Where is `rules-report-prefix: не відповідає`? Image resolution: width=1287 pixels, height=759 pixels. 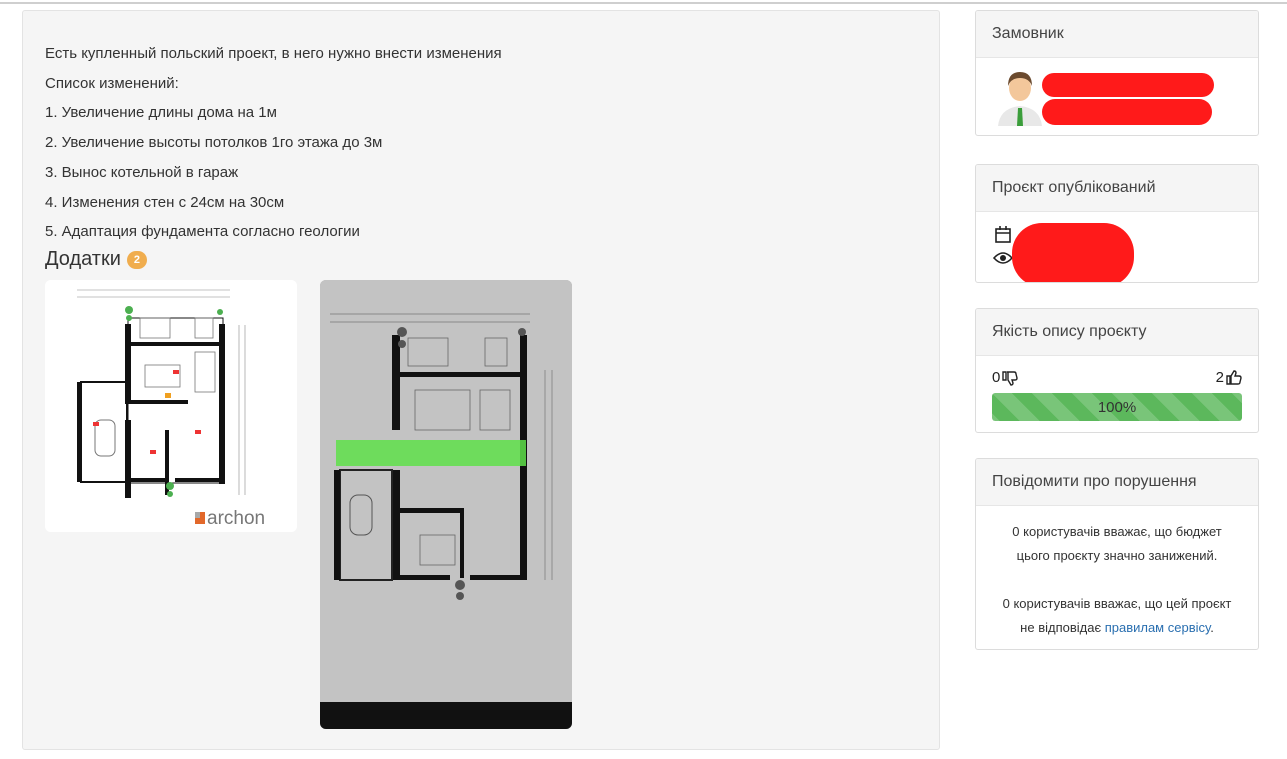
rules-report-prefix: не відповідає is located at coordinates (1062, 627).